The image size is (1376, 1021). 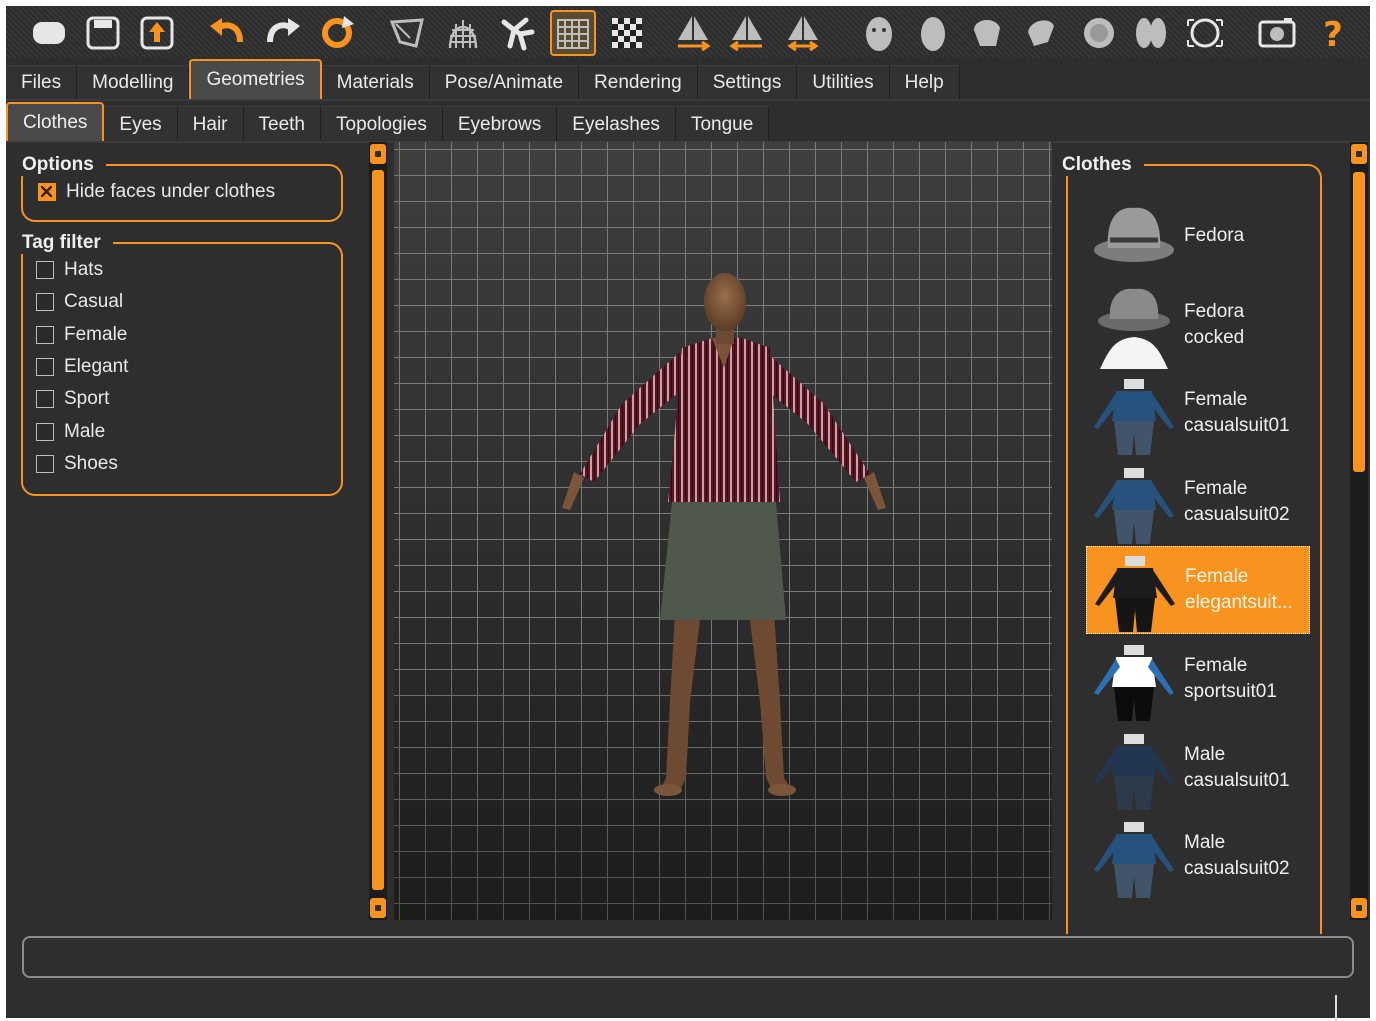 What do you see at coordinates (1359, 154) in the screenshot?
I see `clothes-scroll-up-button` at bounding box center [1359, 154].